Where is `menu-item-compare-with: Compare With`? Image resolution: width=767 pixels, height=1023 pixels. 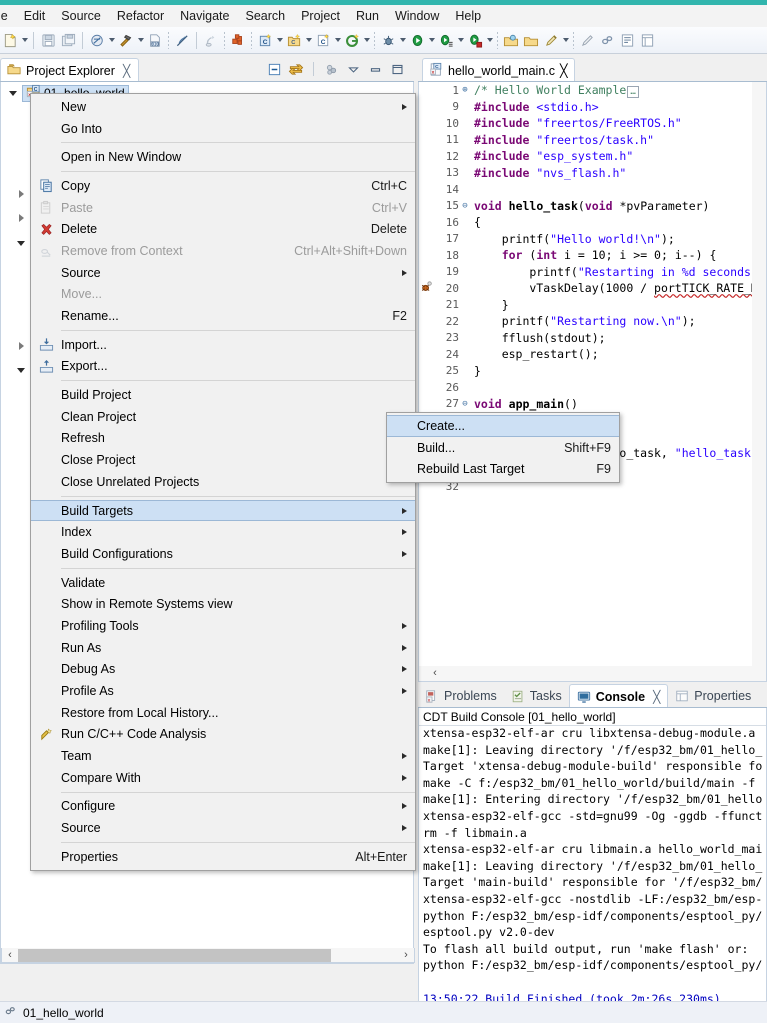 menu-item-compare-with: Compare With is located at coordinates (223, 778).